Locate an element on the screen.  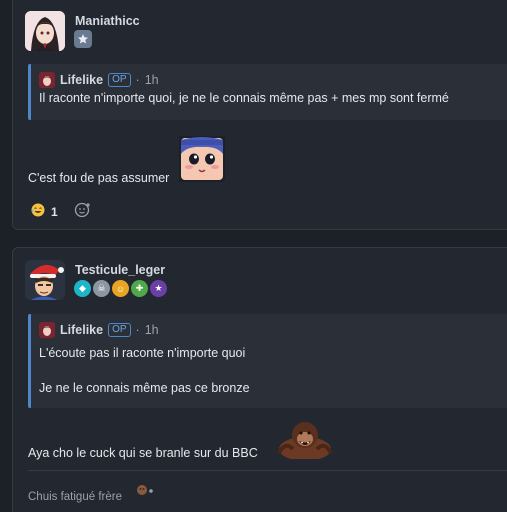
user-badges: ◆ ☠ ☺ ✚ ★ is located at coordinates (120, 288).